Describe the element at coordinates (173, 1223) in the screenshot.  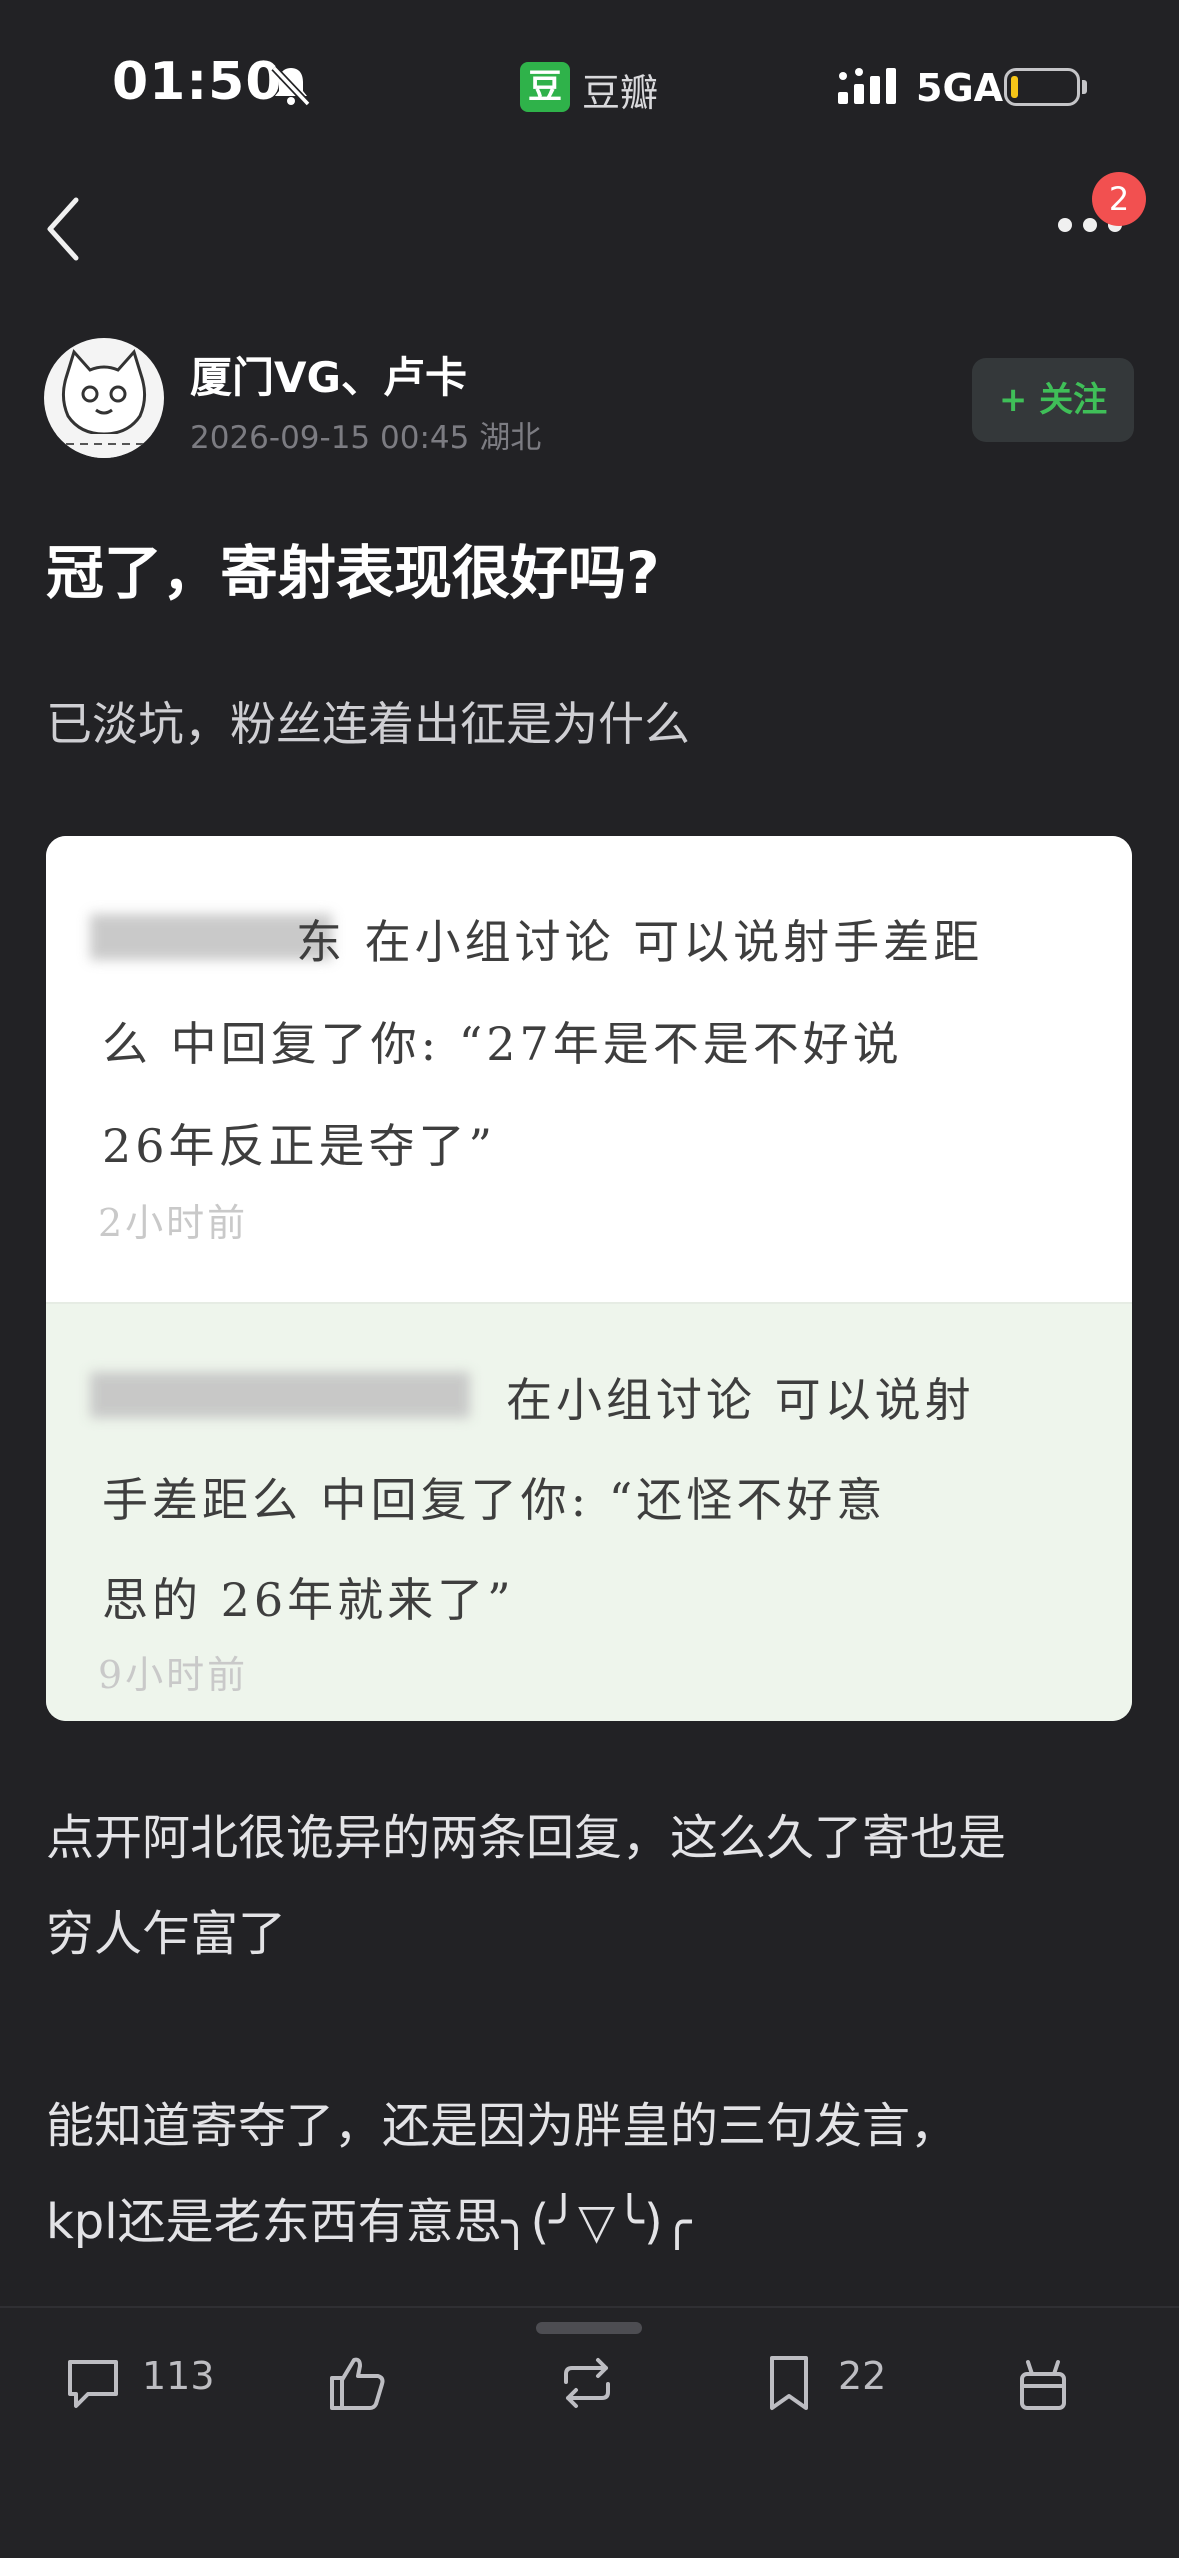
I see `reply-1-time: 2小时前` at that location.